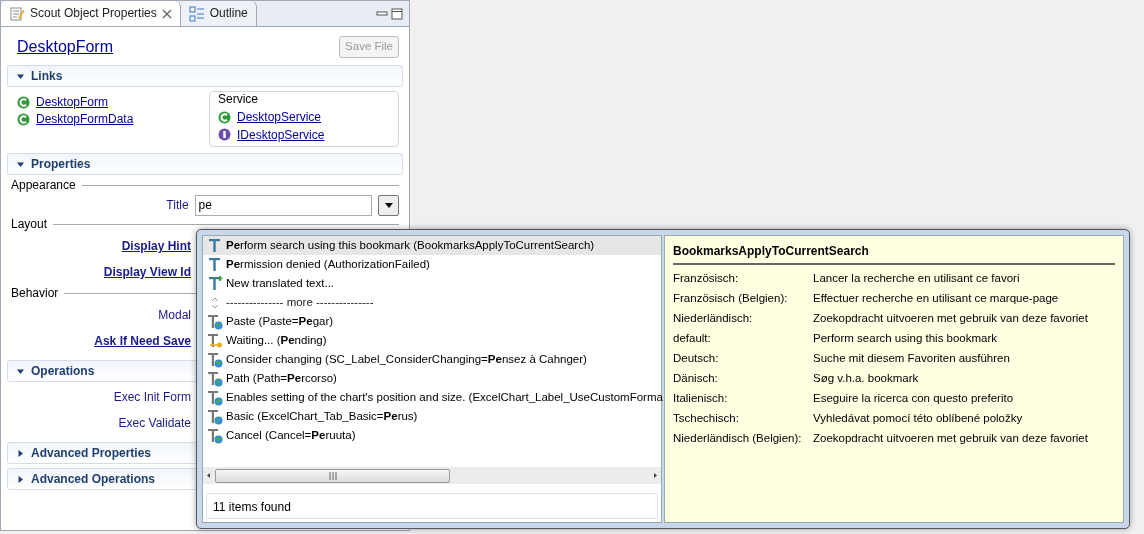 Image resolution: width=1144 pixels, height=534 pixels. I want to click on translation-text: Vyhledávat pomocí této oblíbené položky, so click(918, 419).